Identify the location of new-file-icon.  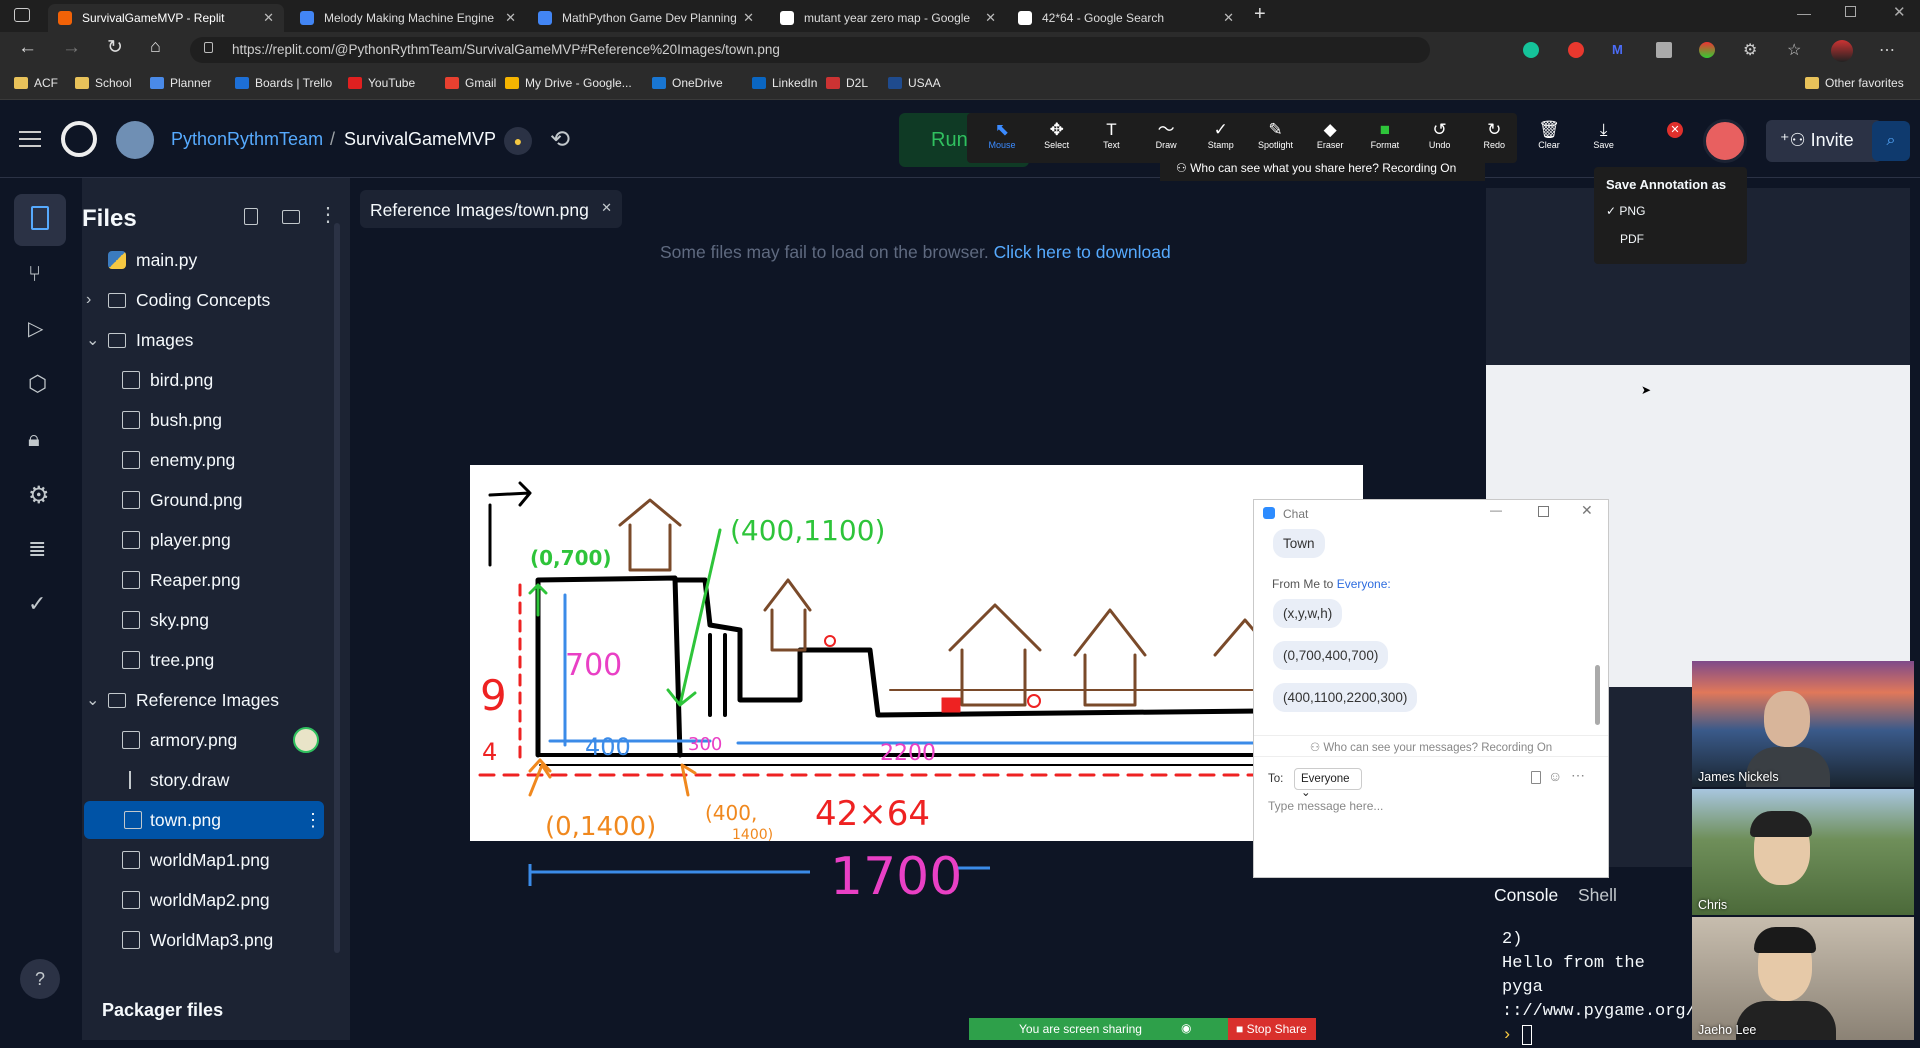
(251, 216).